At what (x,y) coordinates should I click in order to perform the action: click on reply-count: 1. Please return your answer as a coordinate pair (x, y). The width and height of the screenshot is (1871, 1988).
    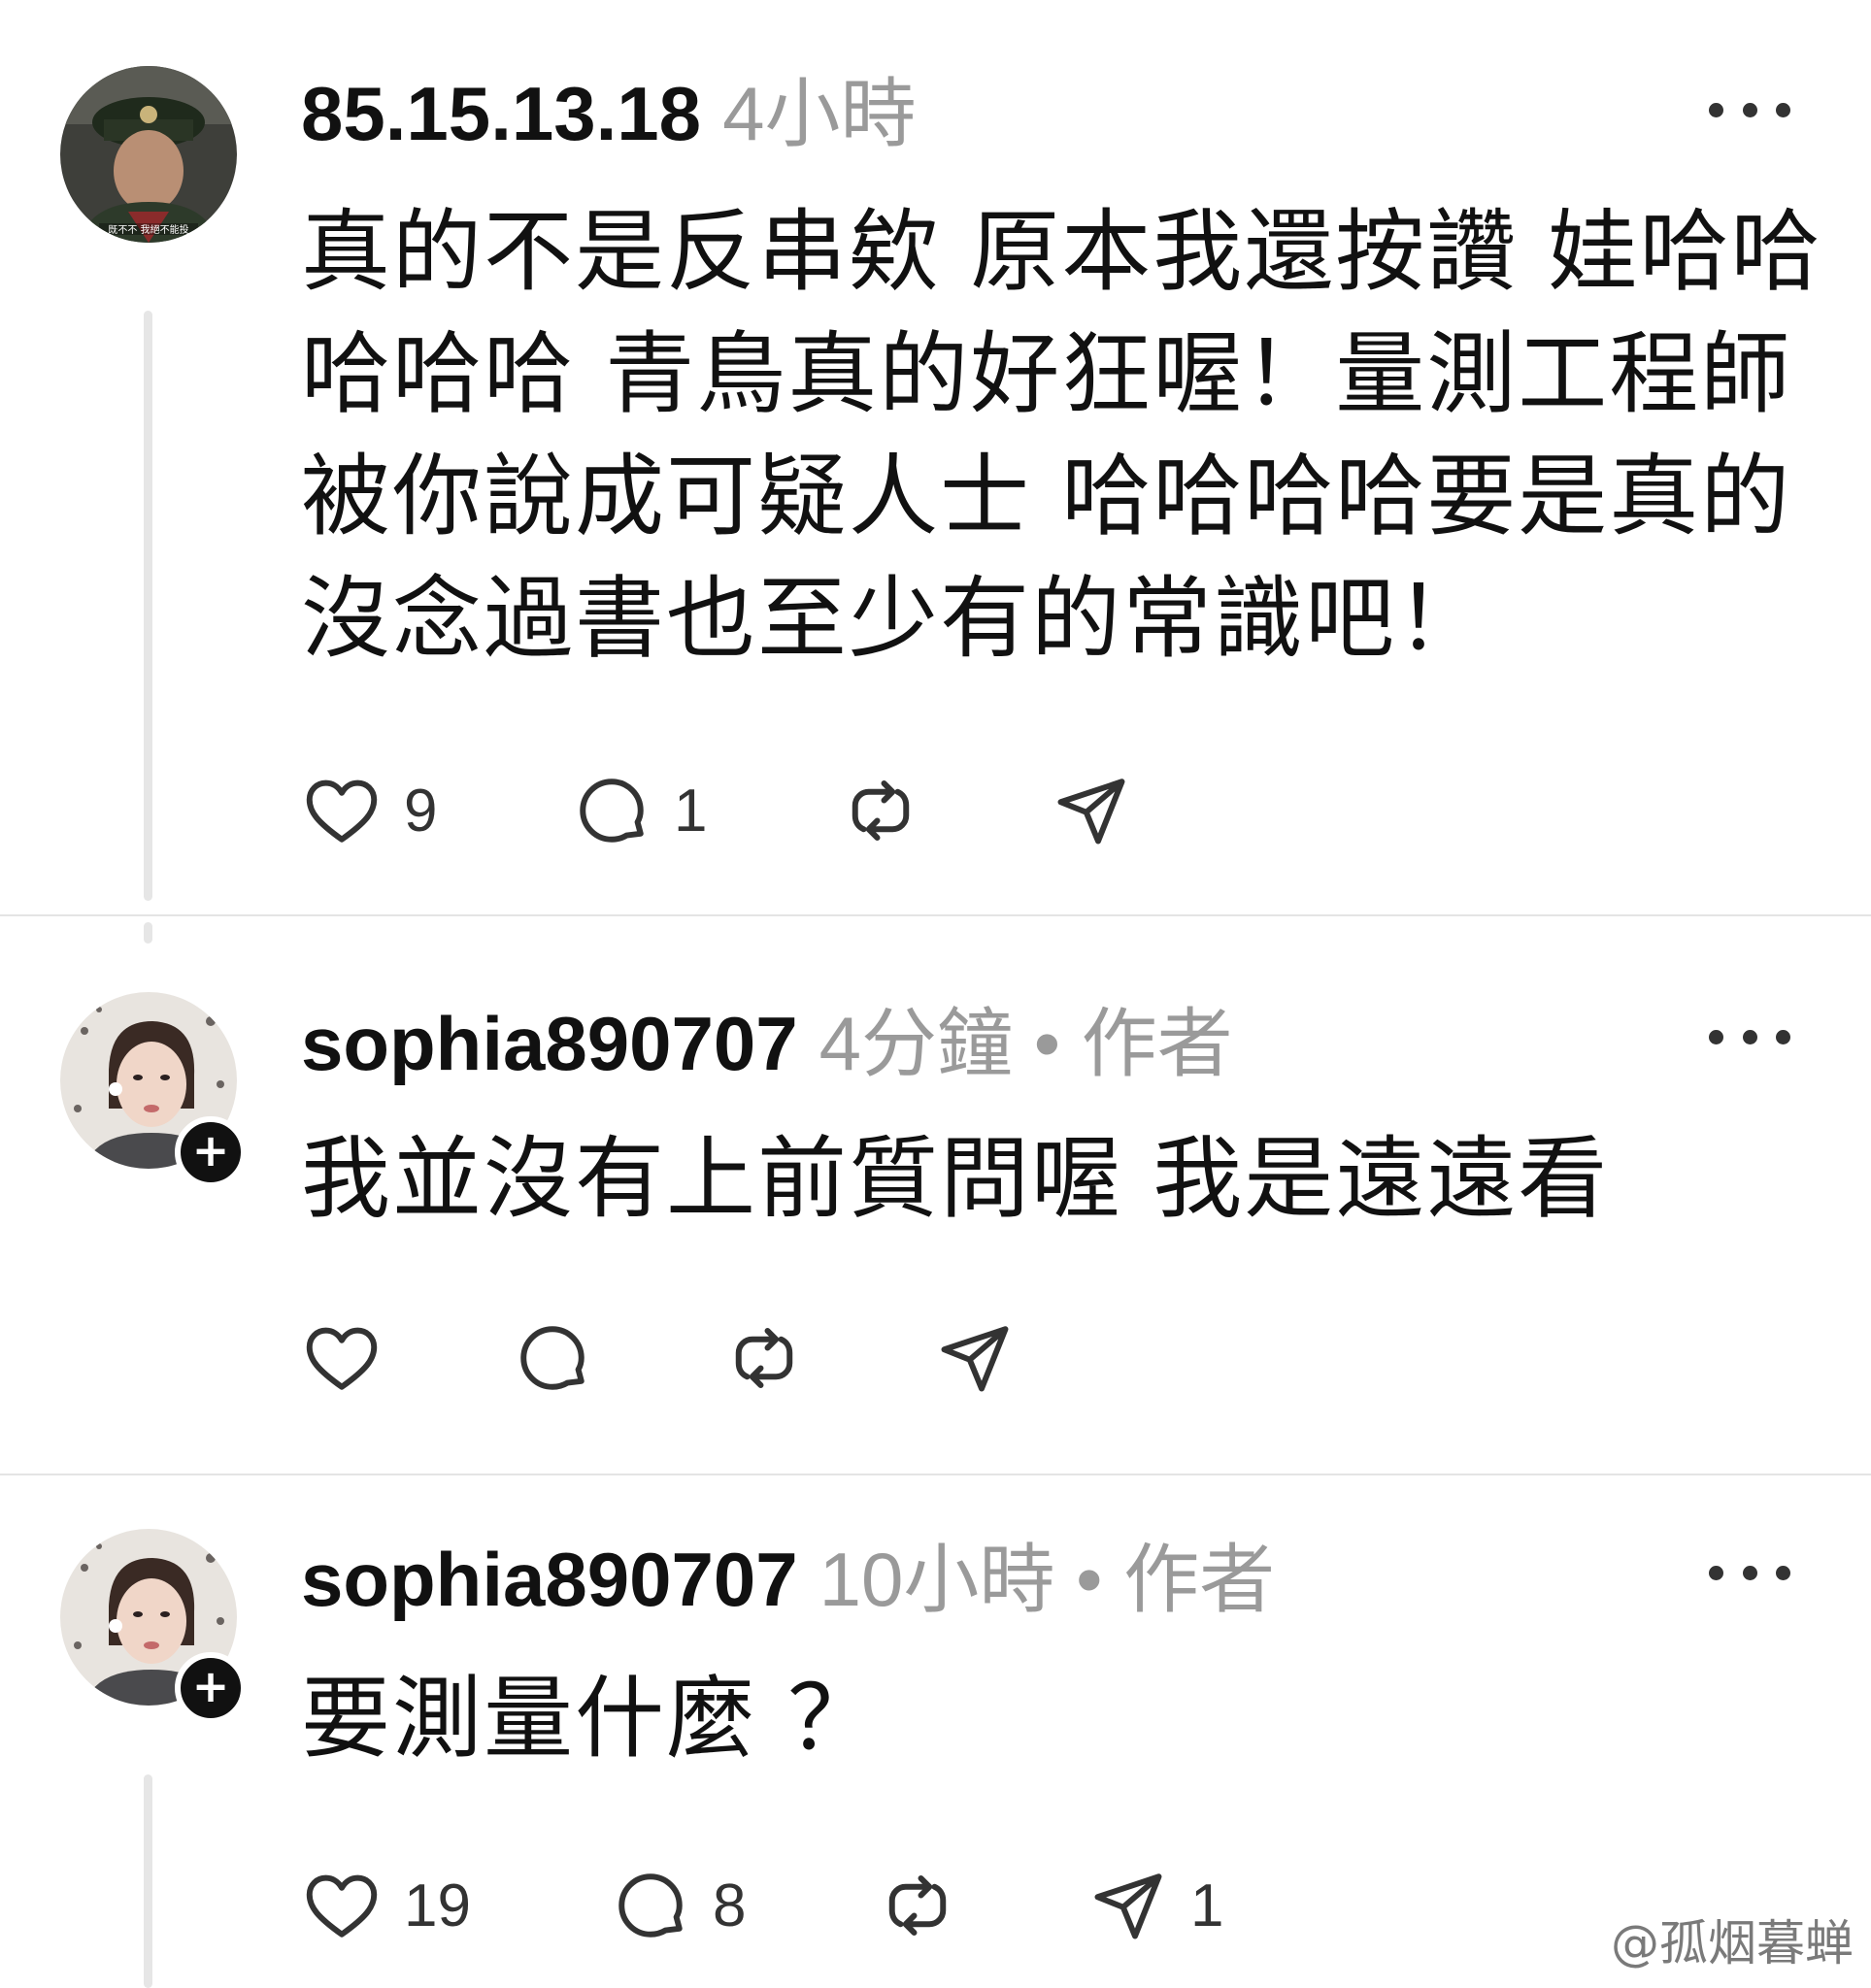
    Looking at the image, I should click on (691, 811).